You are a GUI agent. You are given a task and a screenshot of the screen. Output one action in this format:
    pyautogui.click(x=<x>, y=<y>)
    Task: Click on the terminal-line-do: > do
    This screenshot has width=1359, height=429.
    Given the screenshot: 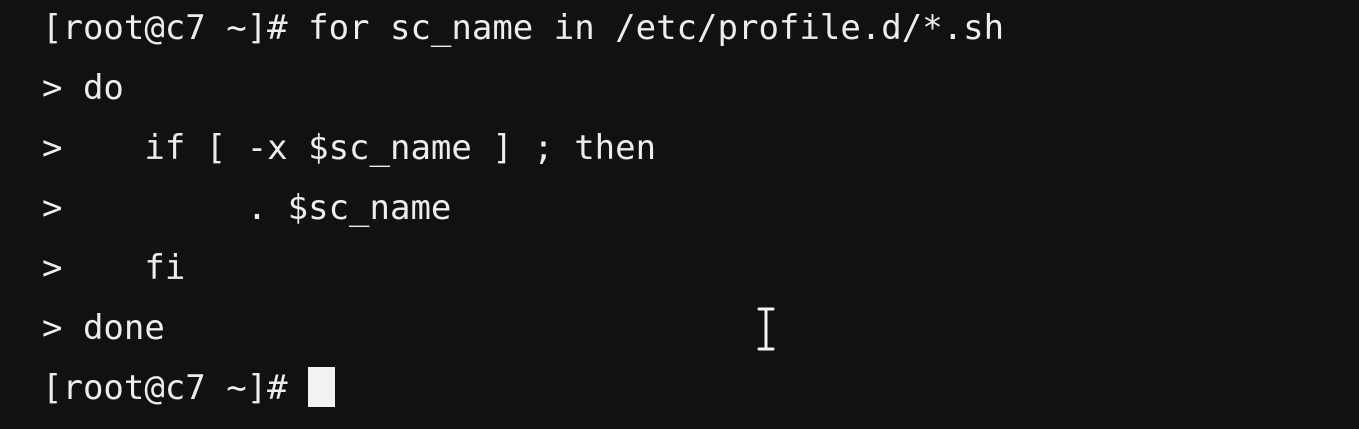 What is the action you would take?
    pyautogui.click(x=83, y=88)
    